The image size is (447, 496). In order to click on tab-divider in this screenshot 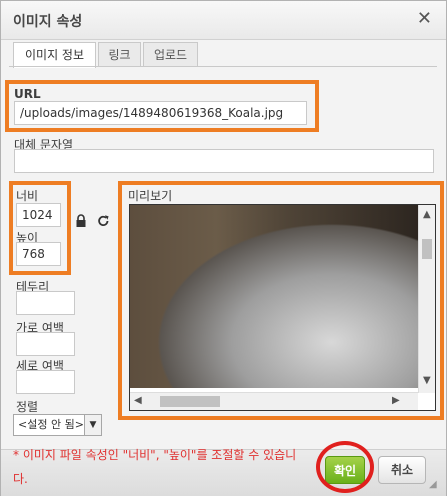, I will do `click(223, 66)`.